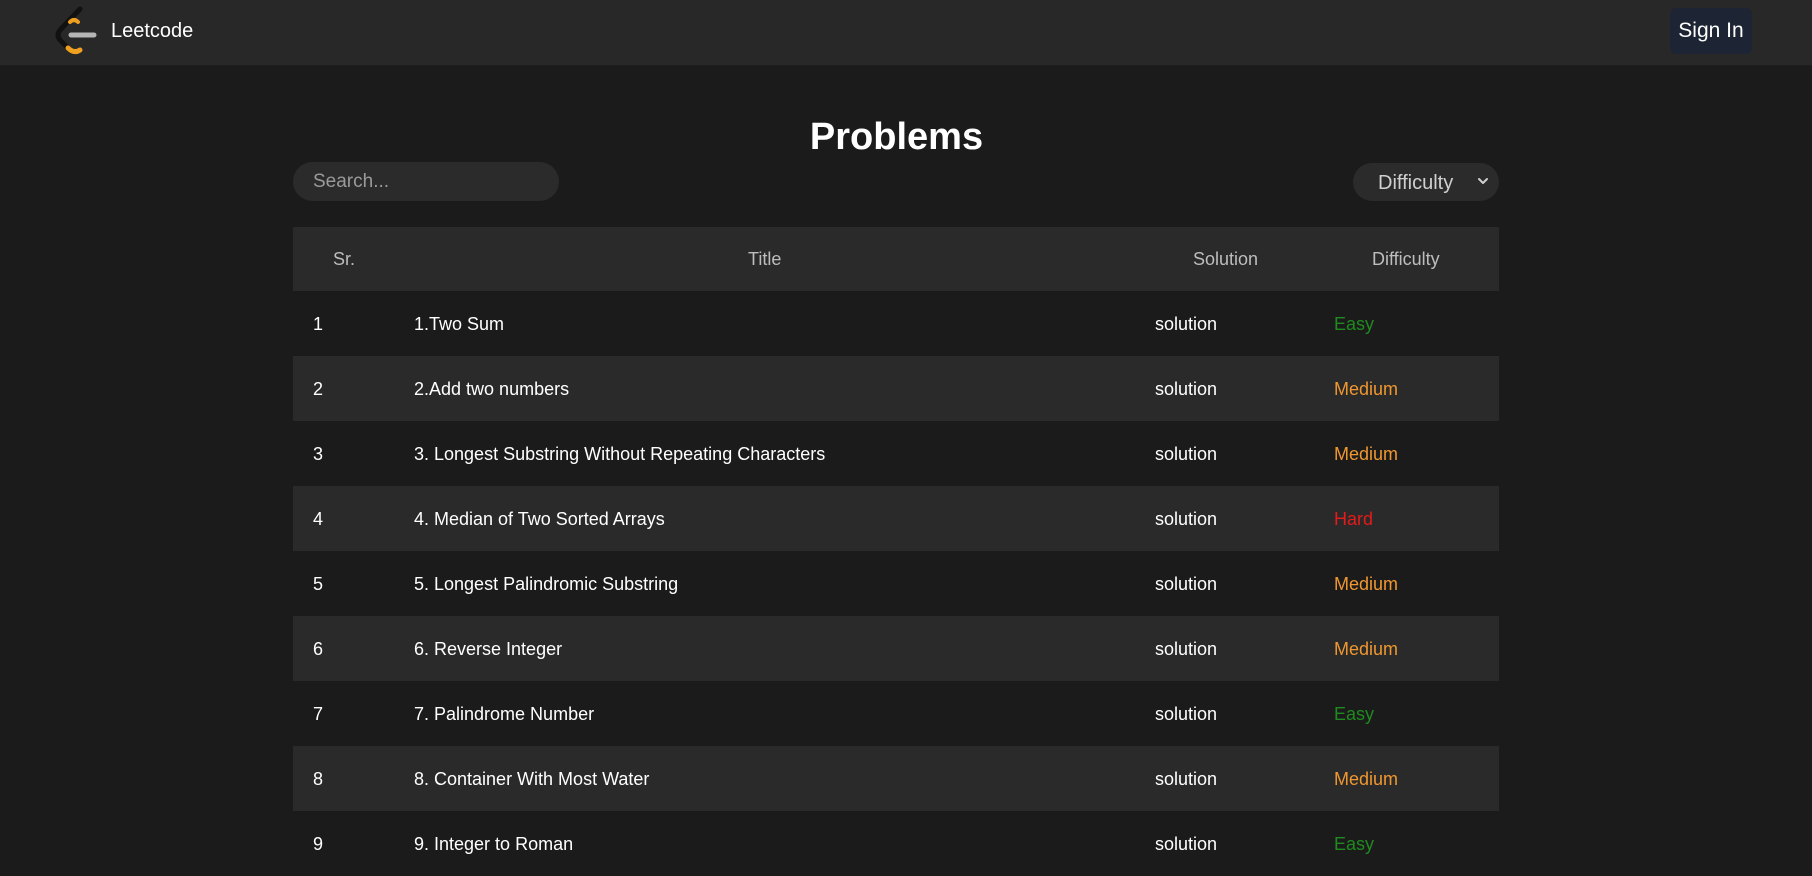  I want to click on difficulty-filter-select: Difficulty, so click(1426, 182).